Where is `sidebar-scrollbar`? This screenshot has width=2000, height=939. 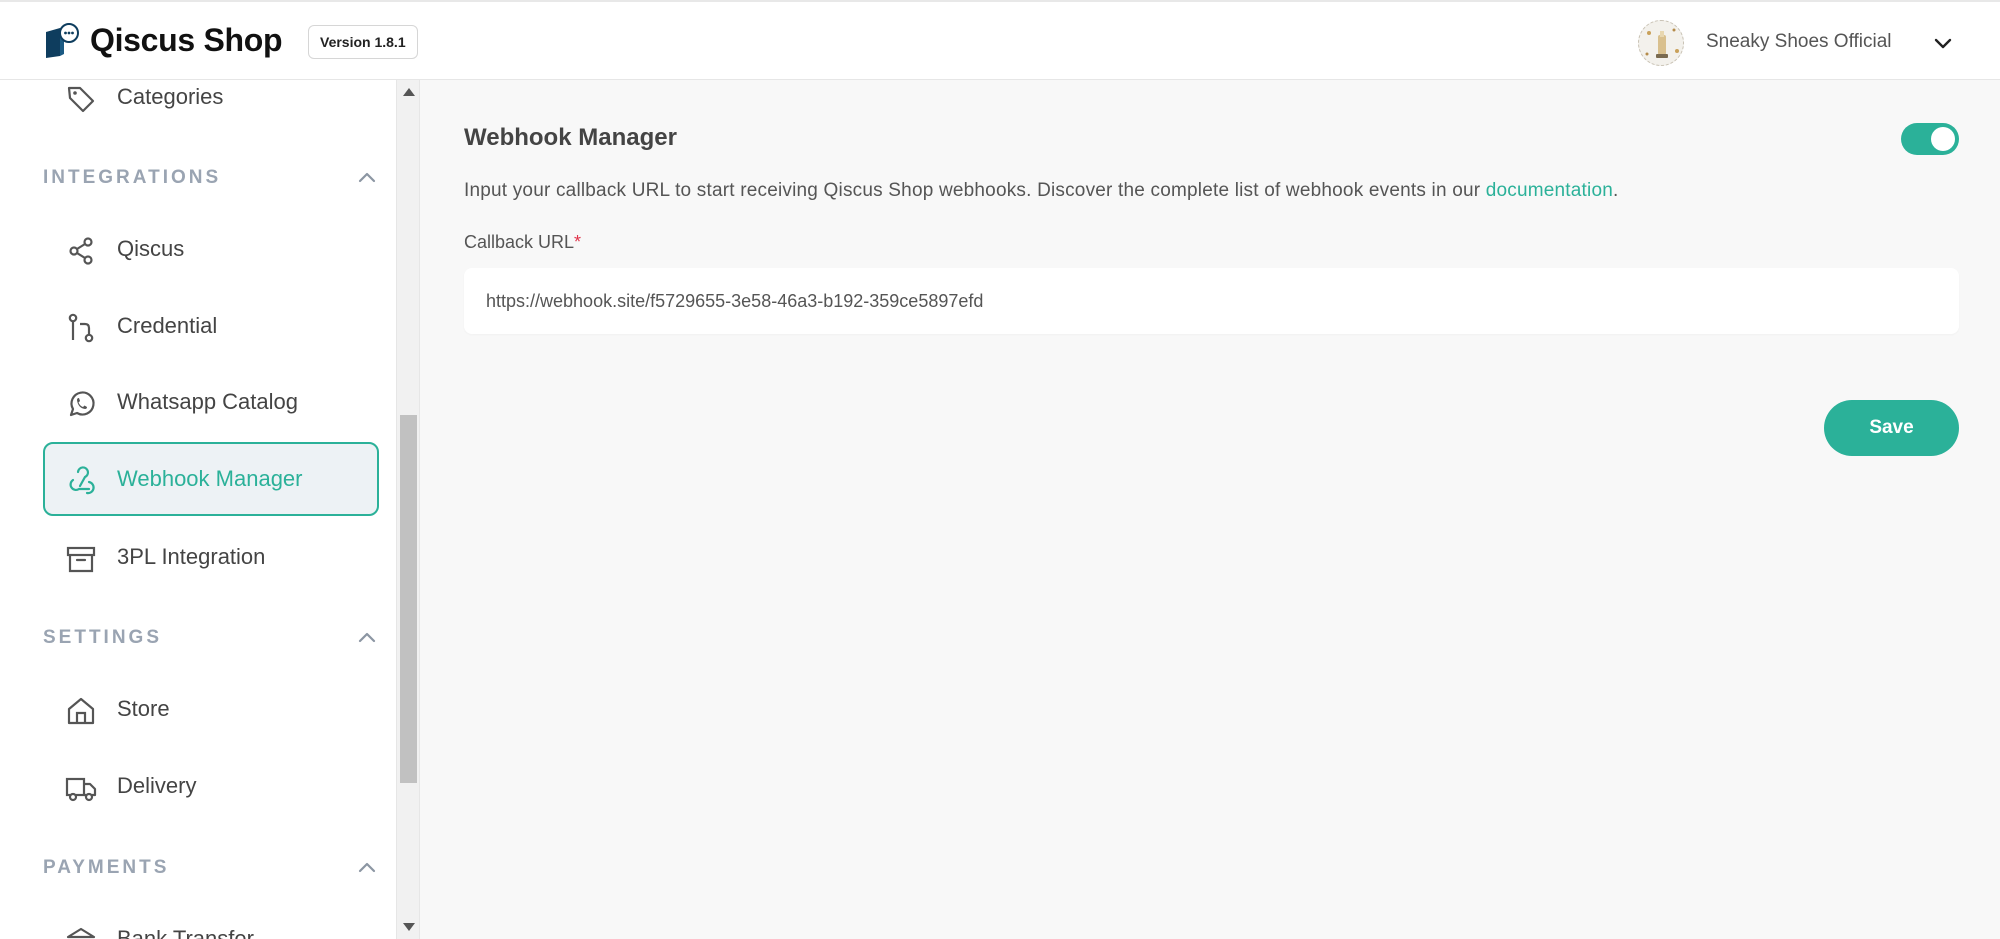 sidebar-scrollbar is located at coordinates (408, 509).